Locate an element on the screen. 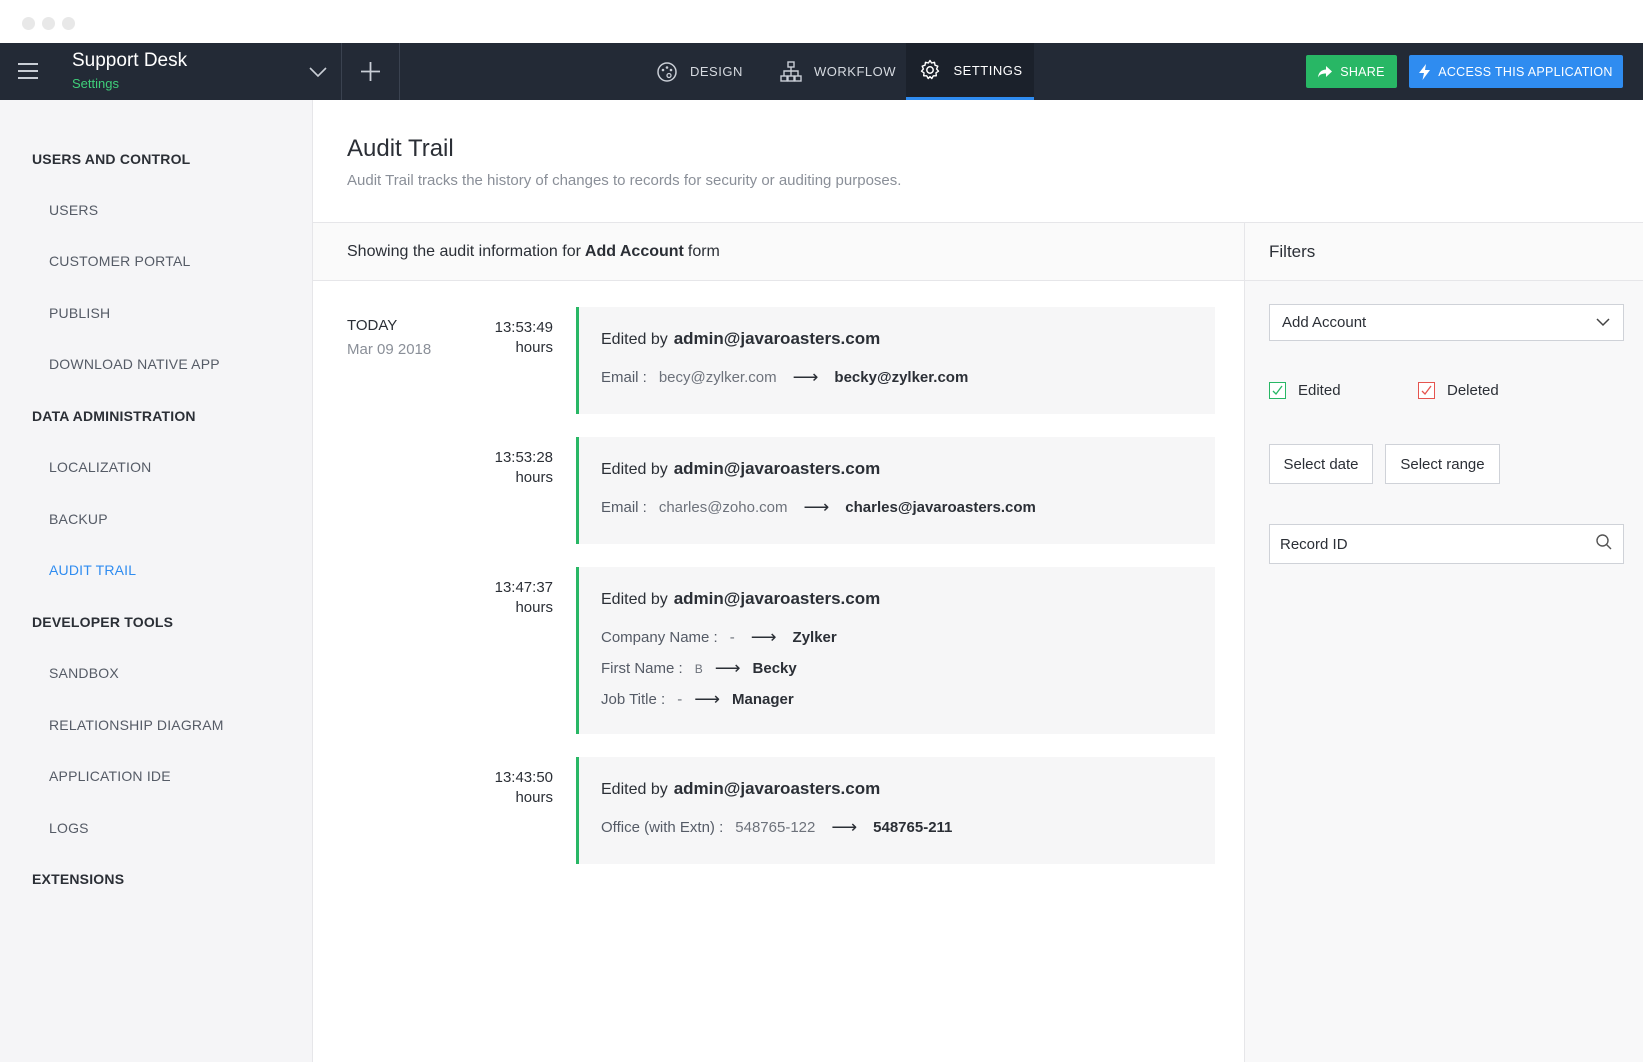 Image resolution: width=1643 pixels, height=1062 pixels. showing-form-name: Add Account is located at coordinates (634, 251).